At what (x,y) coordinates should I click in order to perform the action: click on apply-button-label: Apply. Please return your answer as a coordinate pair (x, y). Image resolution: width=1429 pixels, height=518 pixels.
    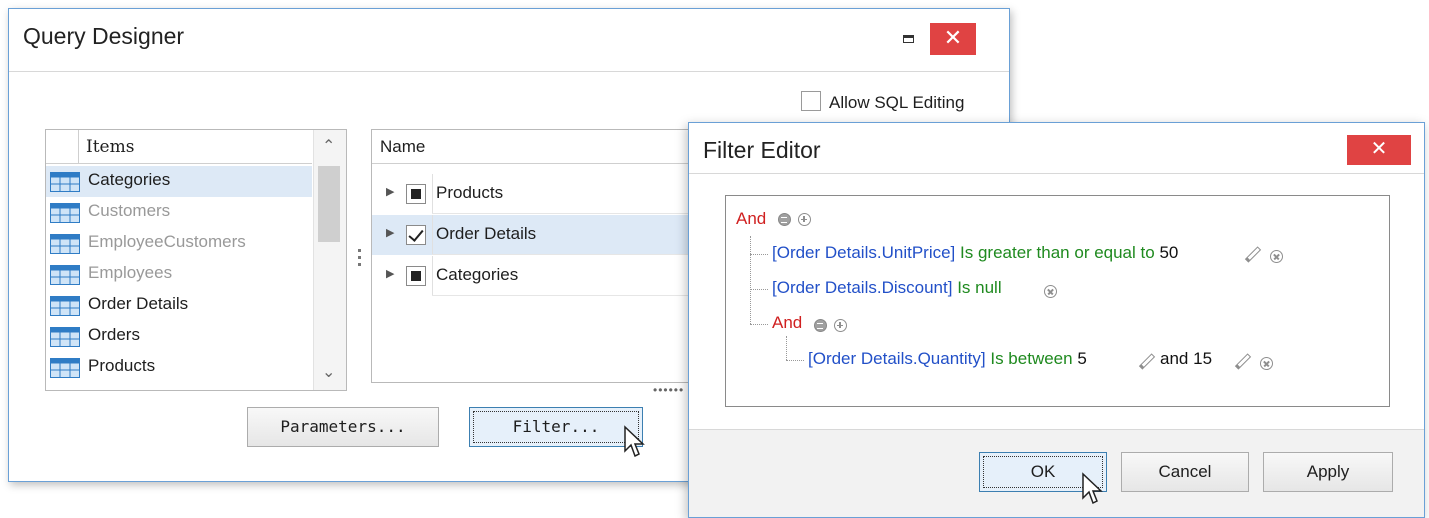
    Looking at the image, I should click on (1328, 471).